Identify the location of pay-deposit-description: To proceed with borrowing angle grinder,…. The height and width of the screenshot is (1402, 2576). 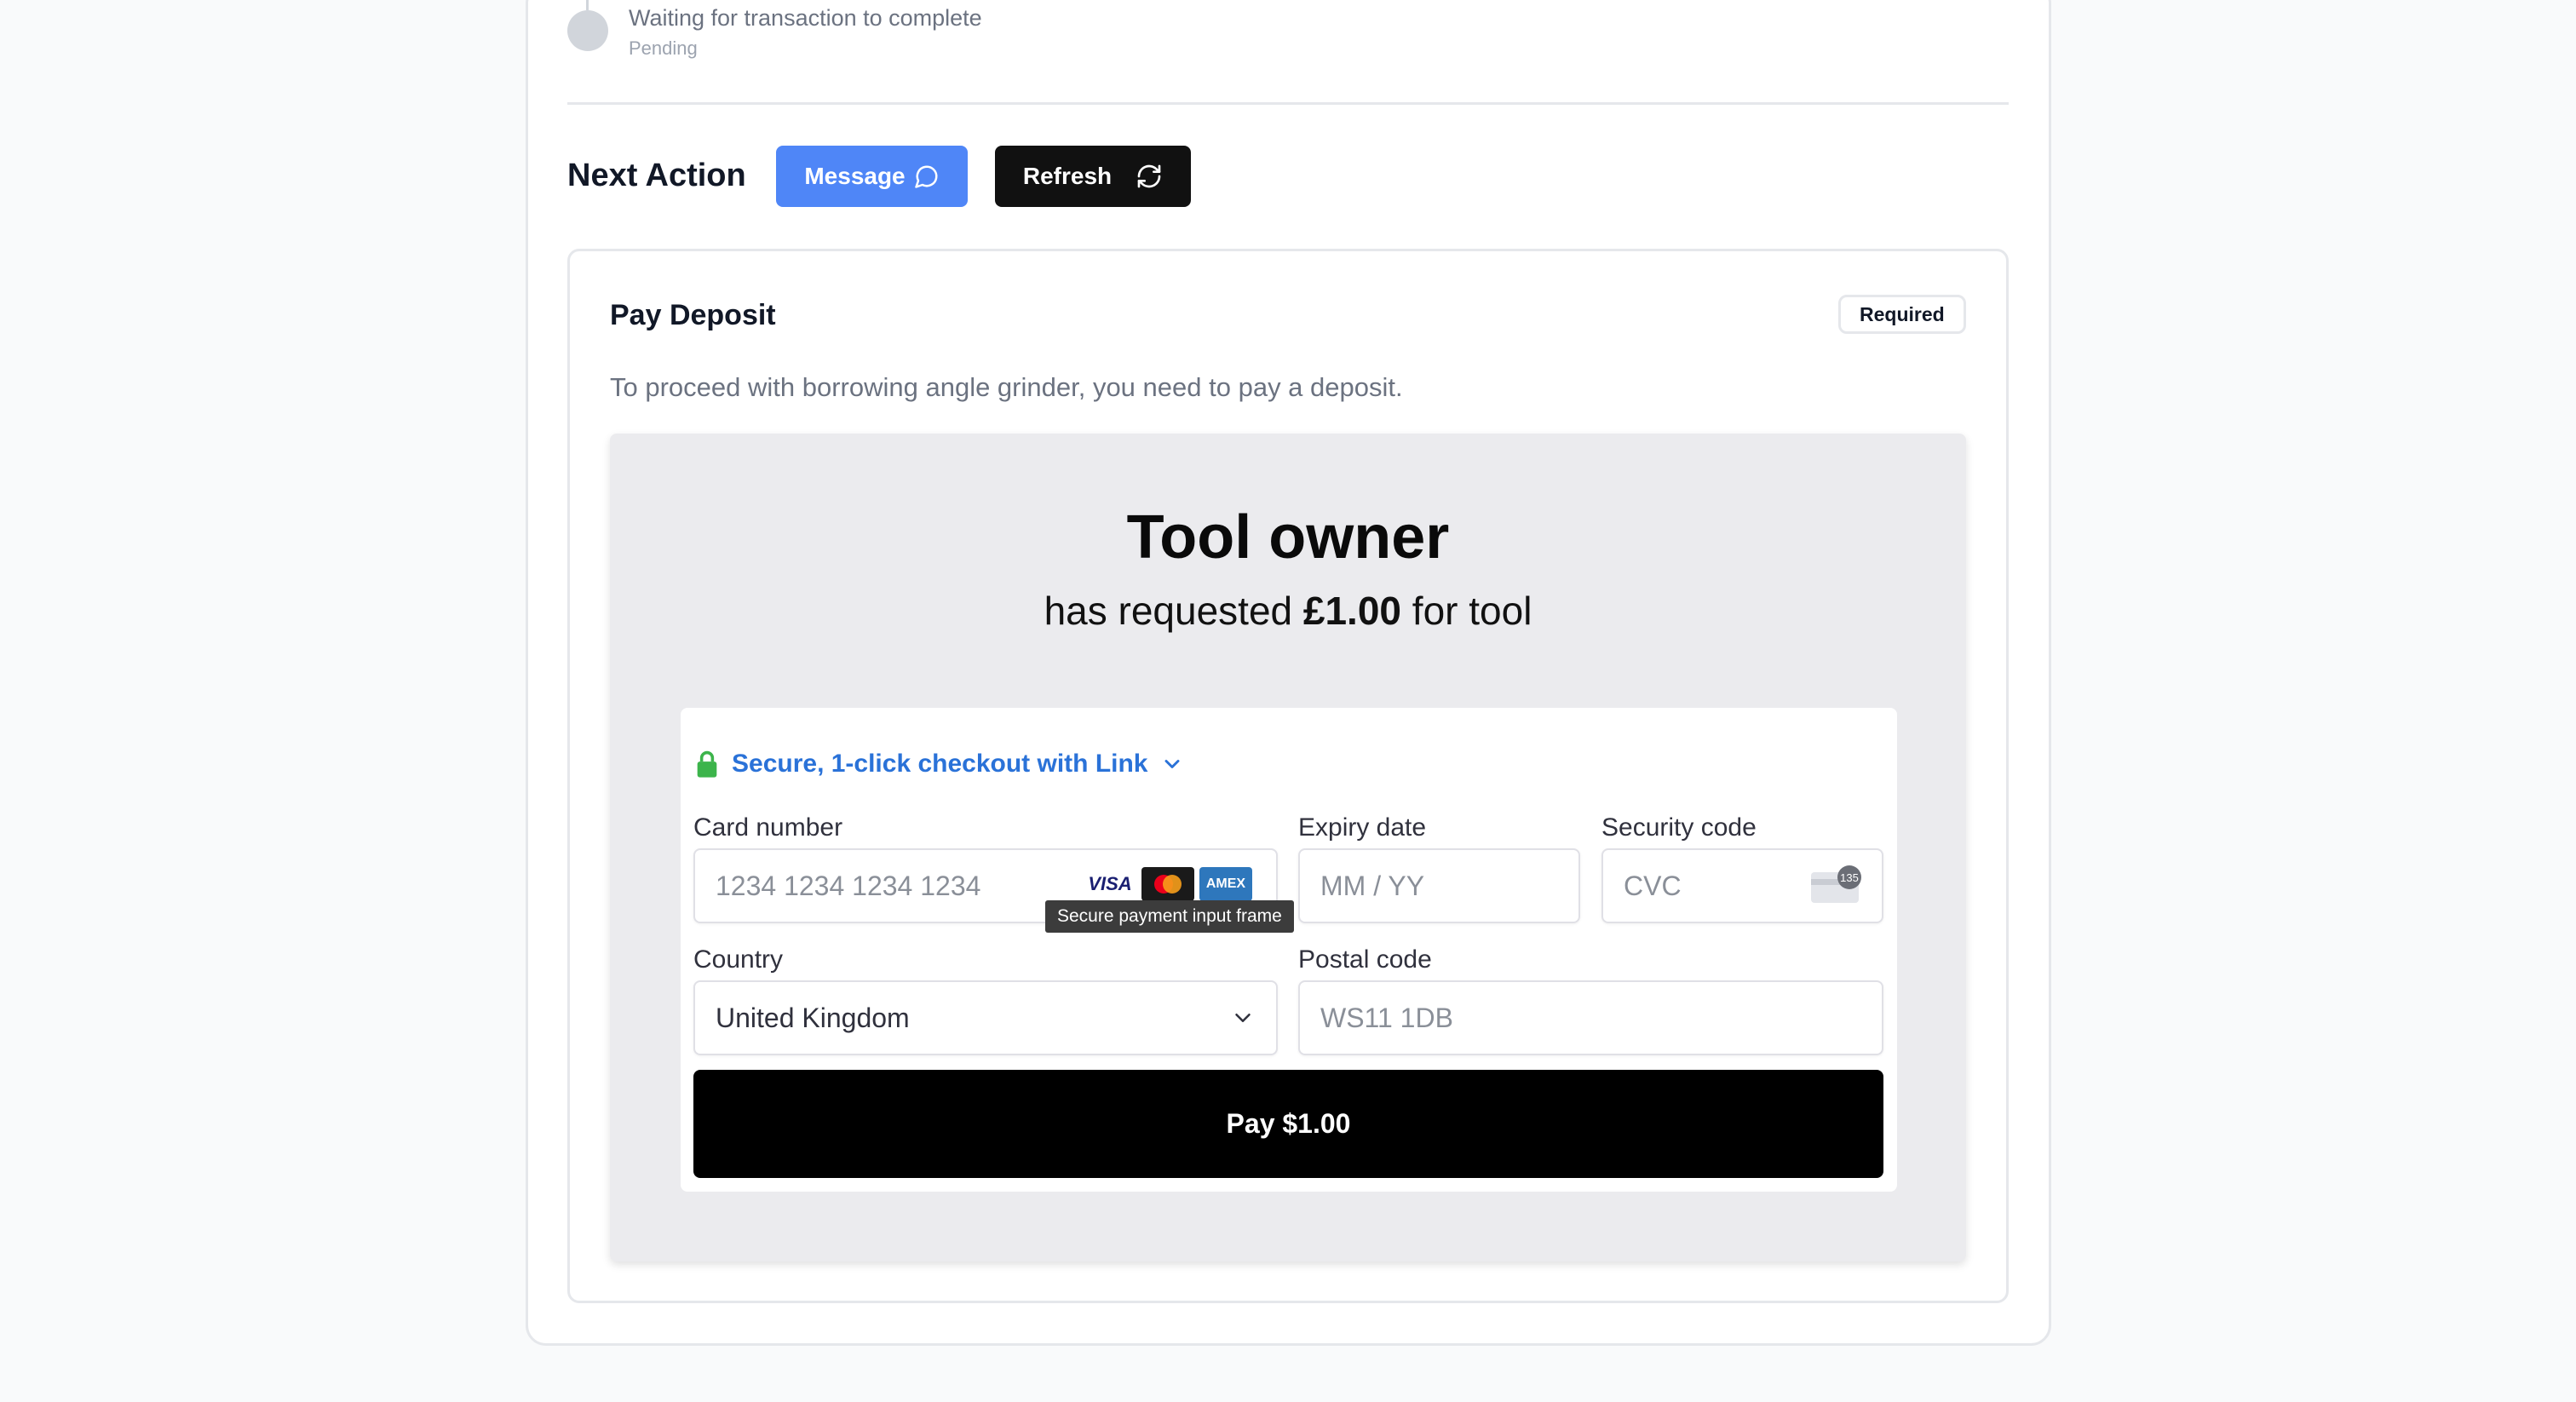
(1007, 387).